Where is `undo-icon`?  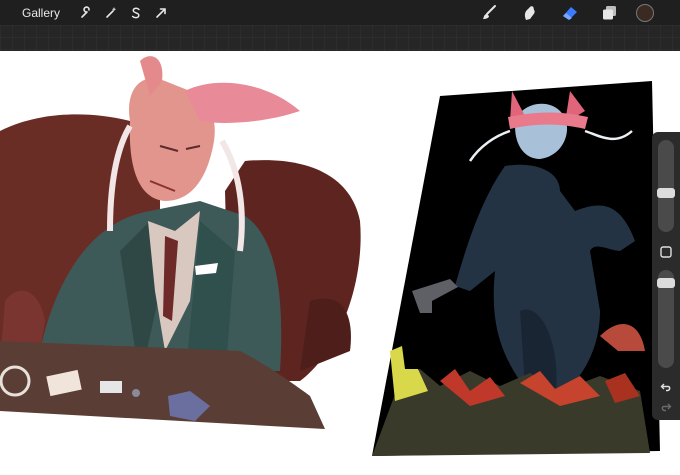 undo-icon is located at coordinates (666, 388).